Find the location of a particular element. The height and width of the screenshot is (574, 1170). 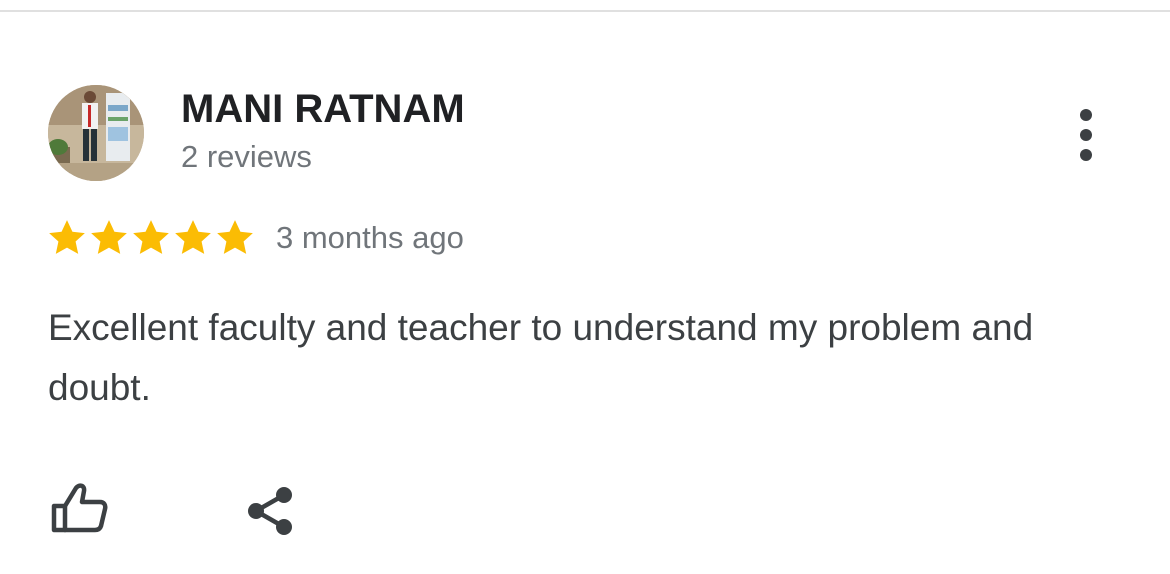

author-name: MANI RATNAM is located at coordinates (323, 109).